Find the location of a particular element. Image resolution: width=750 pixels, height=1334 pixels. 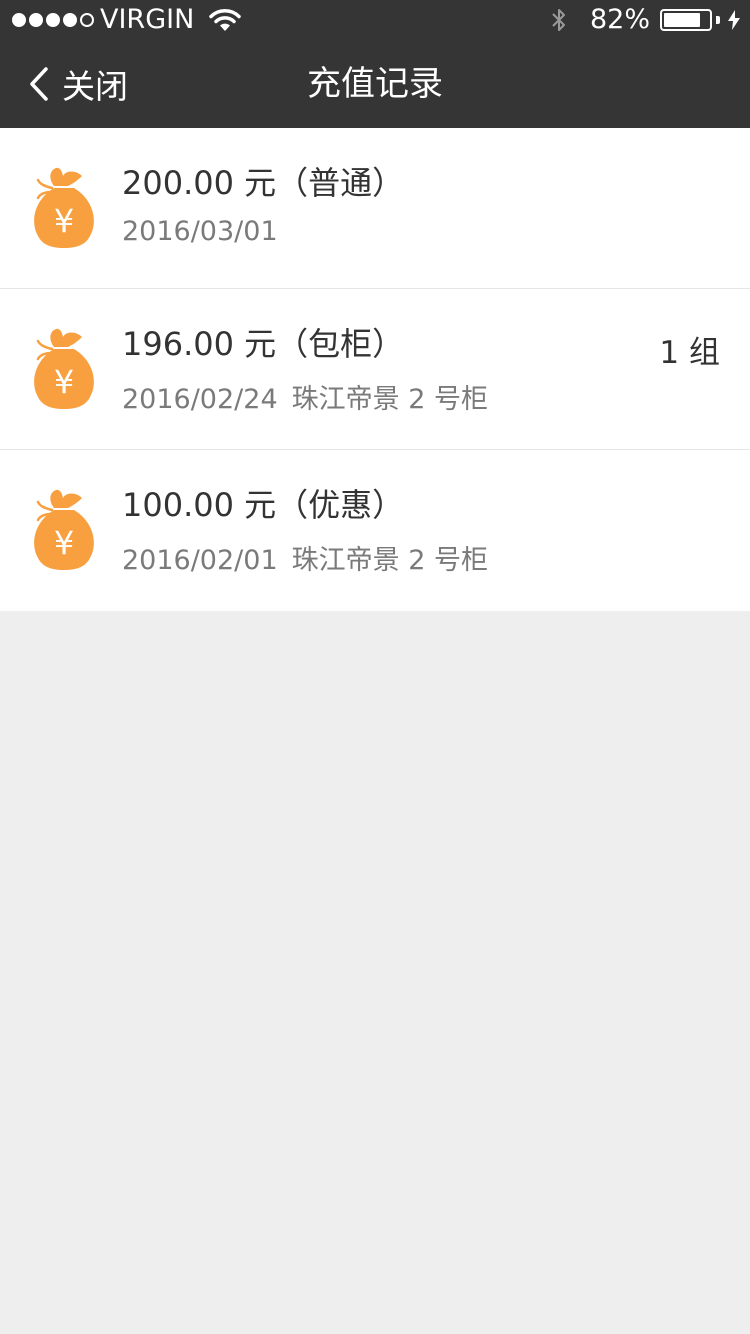

close-back-button: 关闭 is located at coordinates (78, 84).